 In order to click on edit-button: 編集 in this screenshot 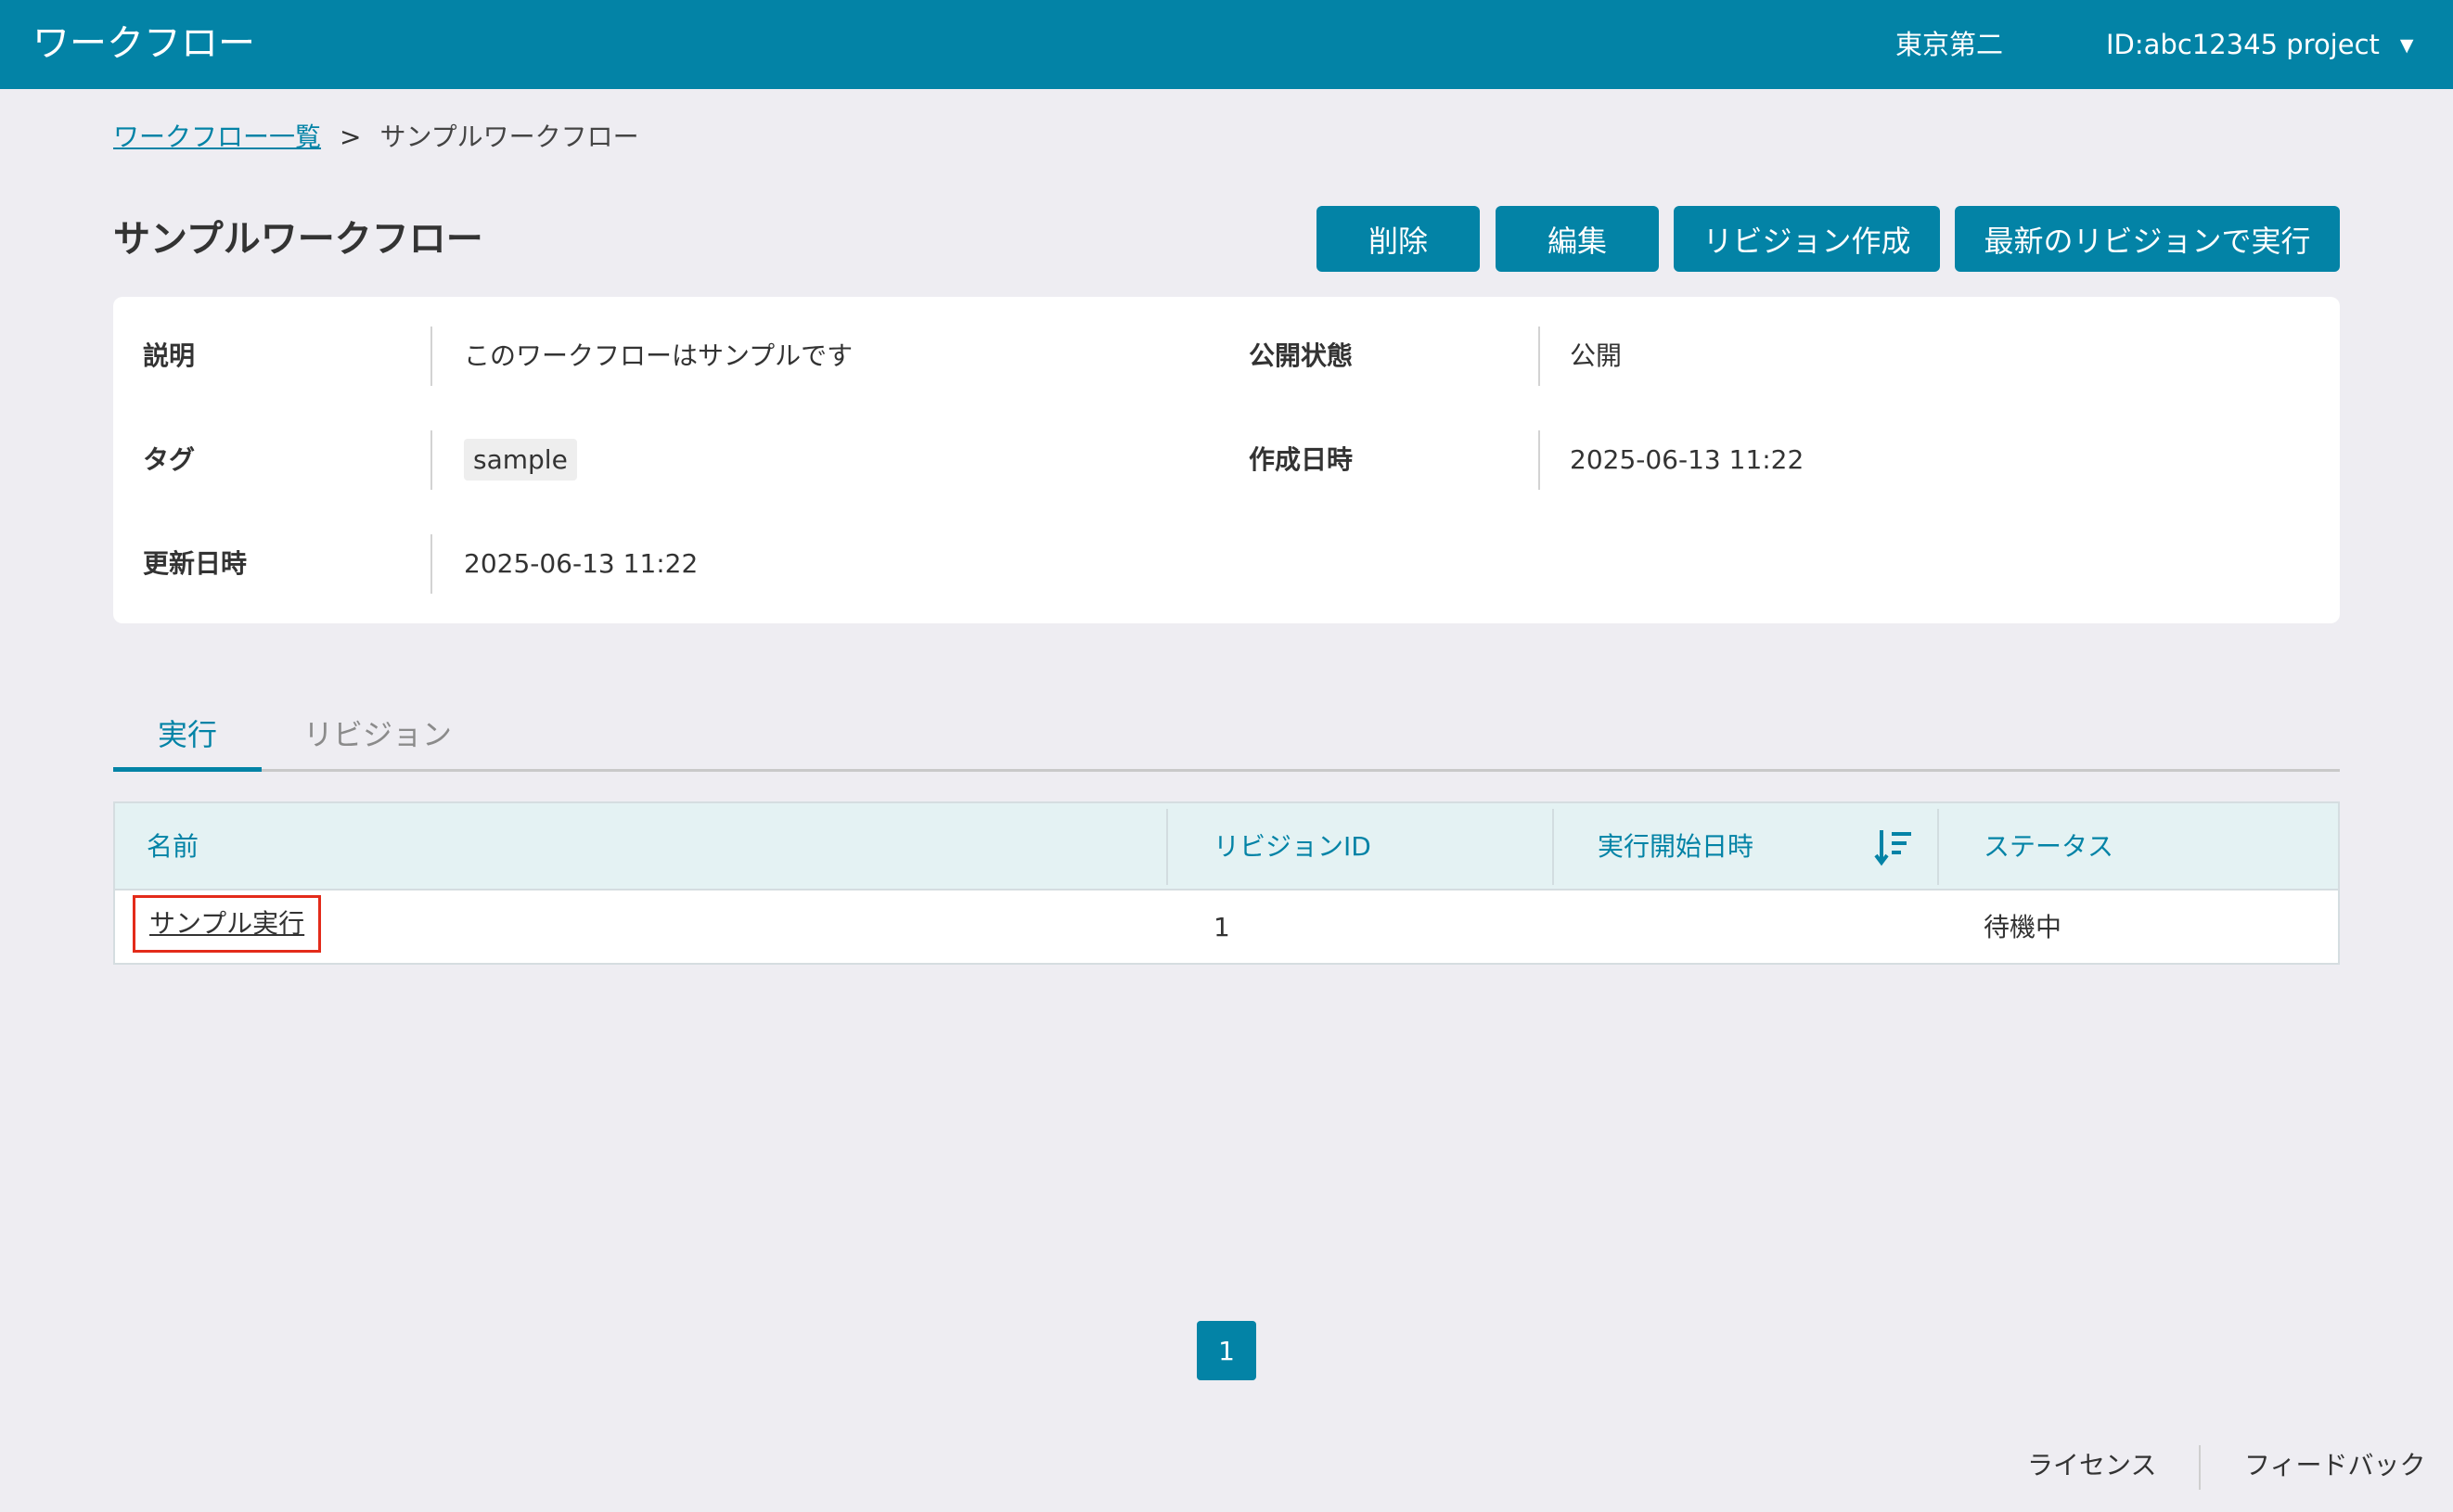, I will do `click(1577, 239)`.